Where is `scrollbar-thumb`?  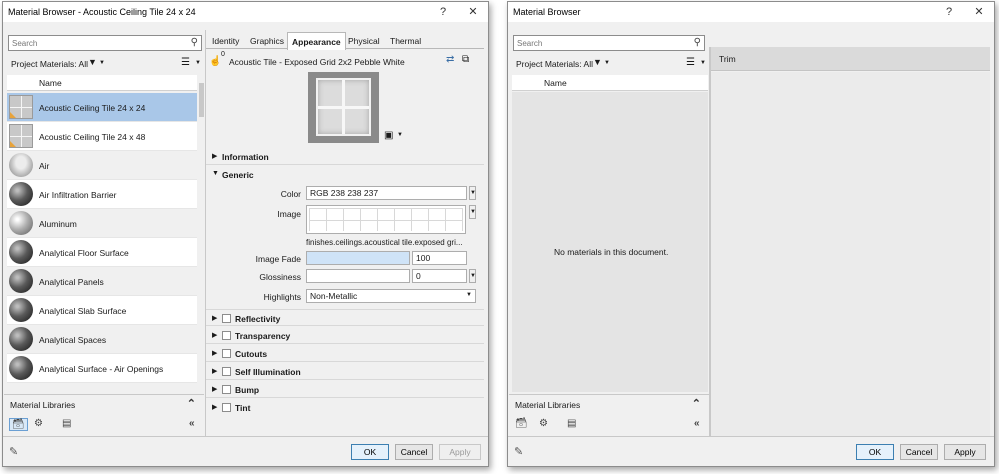
scrollbar-thumb is located at coordinates (201, 100).